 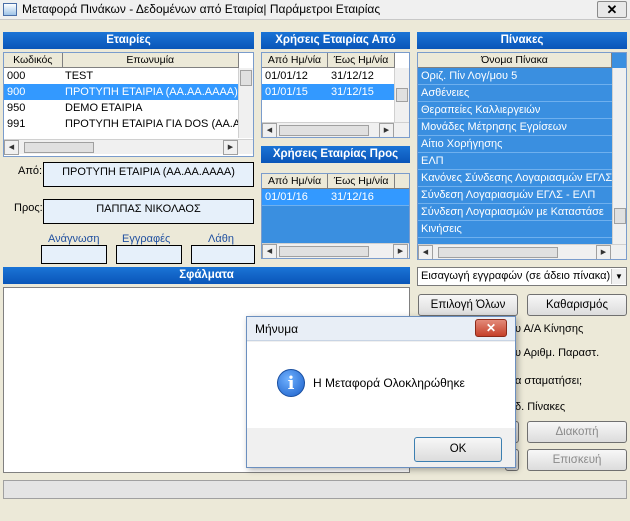 What do you see at coordinates (121, 92) in the screenshot?
I see `company-row-selected: 900 ΠΡΟΤΥΠΗ ΕΤΑΙΡΙΑ (ΑΑ.ΑΑ.ΑΑΑΑ)` at bounding box center [121, 92].